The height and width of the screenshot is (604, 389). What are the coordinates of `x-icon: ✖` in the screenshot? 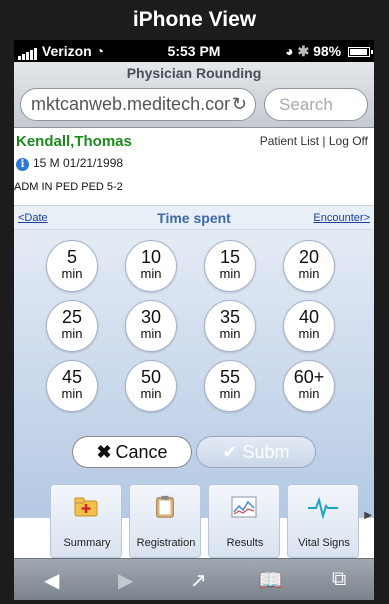 It's located at (104, 452).